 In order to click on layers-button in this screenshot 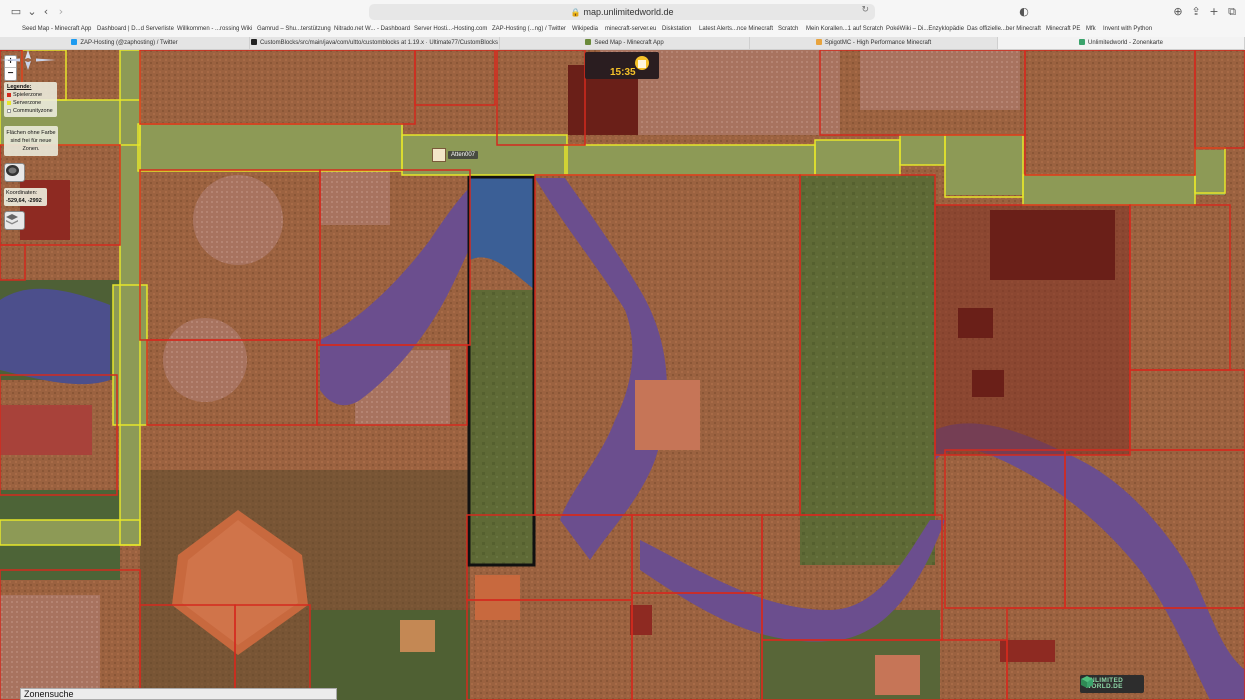, I will do `click(14, 220)`.